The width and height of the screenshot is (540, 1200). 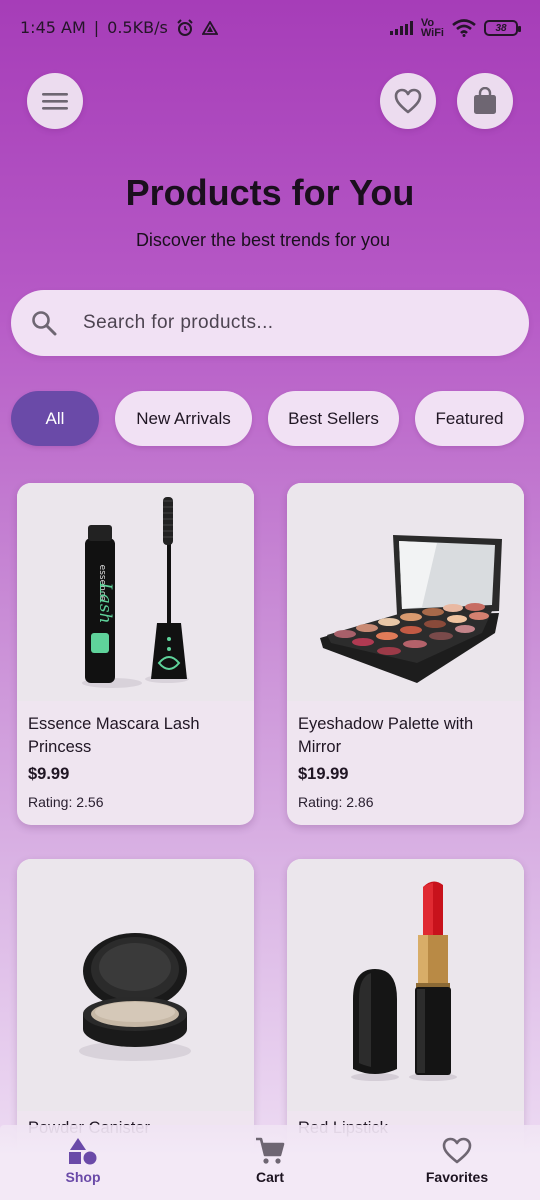 What do you see at coordinates (457, 1168) in the screenshot?
I see `nav-item-favorites: Favorites` at bounding box center [457, 1168].